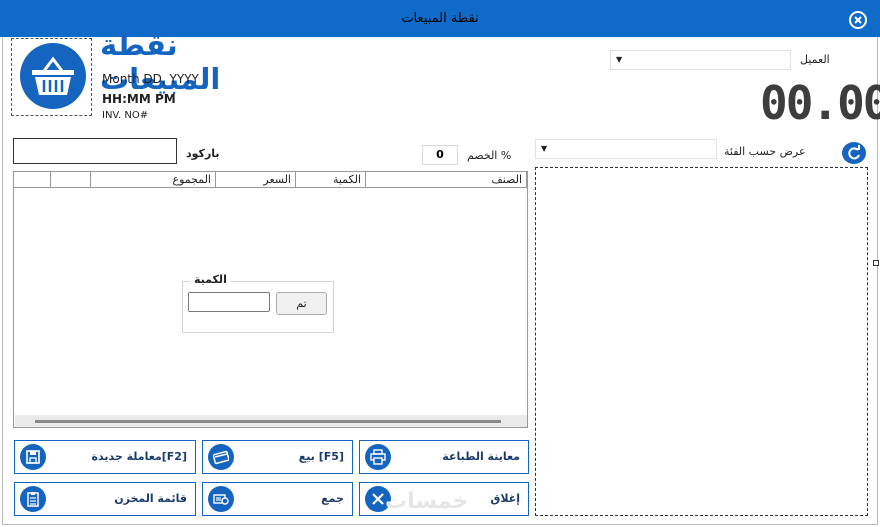 The height and width of the screenshot is (527, 880). What do you see at coordinates (444, 457) in the screenshot?
I see `print-preview-button: معاينة الطباعة` at bounding box center [444, 457].